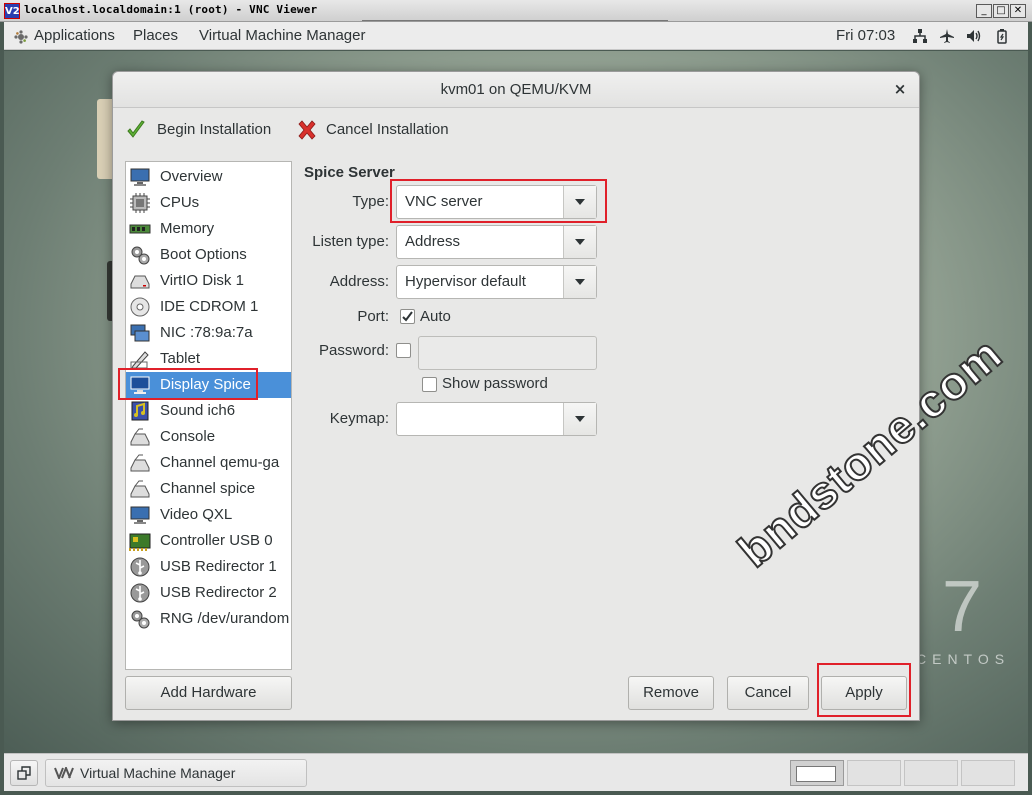 This screenshot has width=1032, height=795. I want to click on port-auto-checkbox, so click(407, 316).